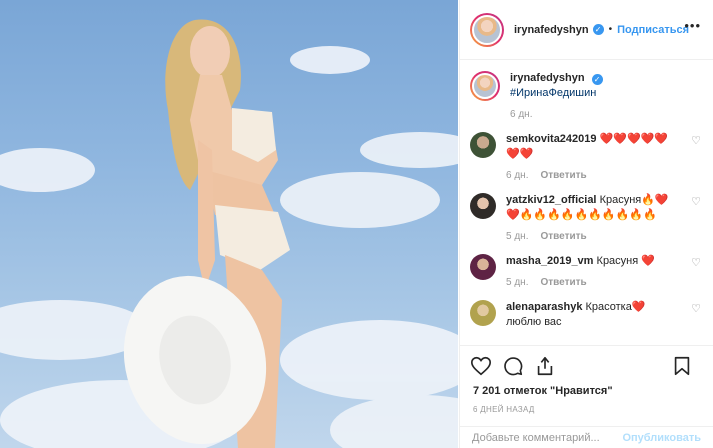 The width and height of the screenshot is (713, 448). What do you see at coordinates (653, 30) in the screenshot?
I see `follow-button: Подписаться` at bounding box center [653, 30].